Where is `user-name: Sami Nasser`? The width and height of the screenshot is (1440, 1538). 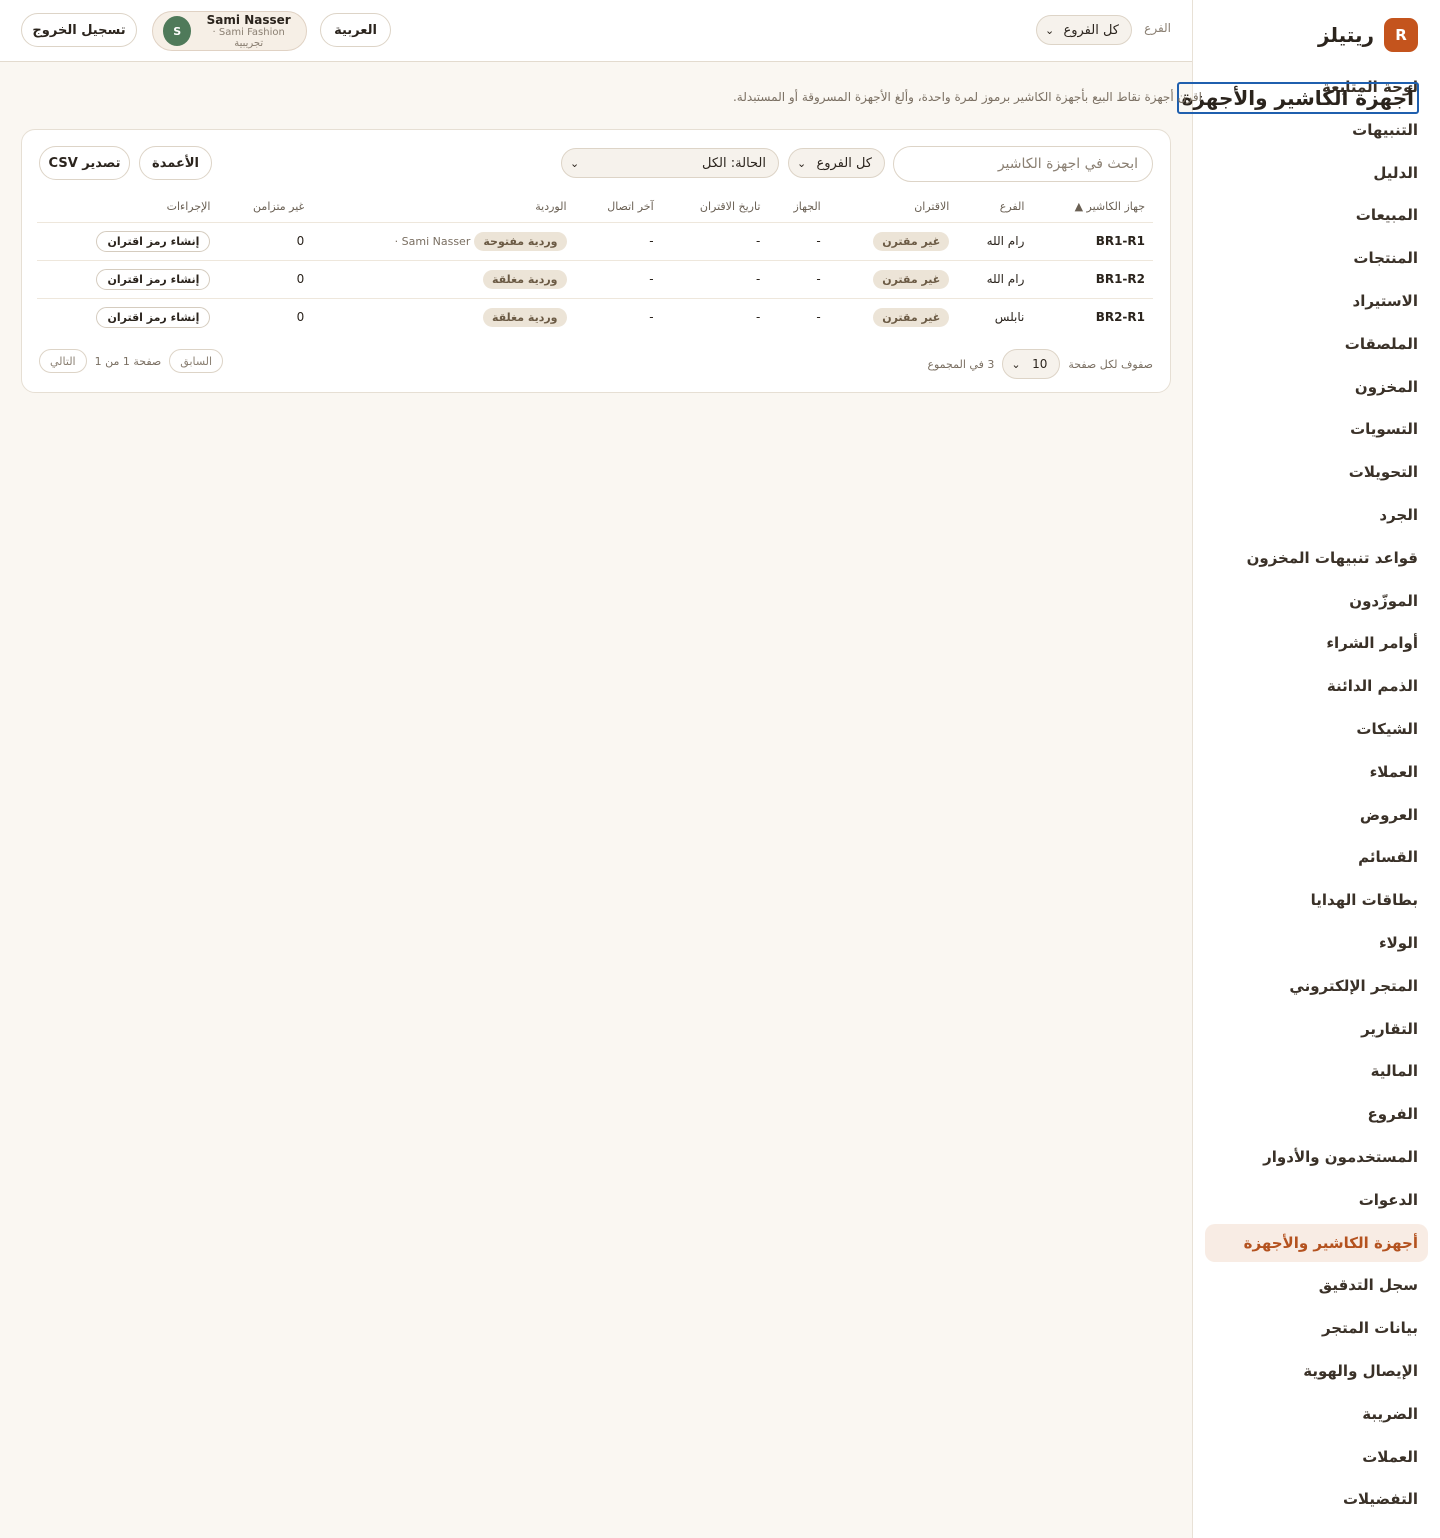 user-name: Sami Nasser is located at coordinates (248, 20).